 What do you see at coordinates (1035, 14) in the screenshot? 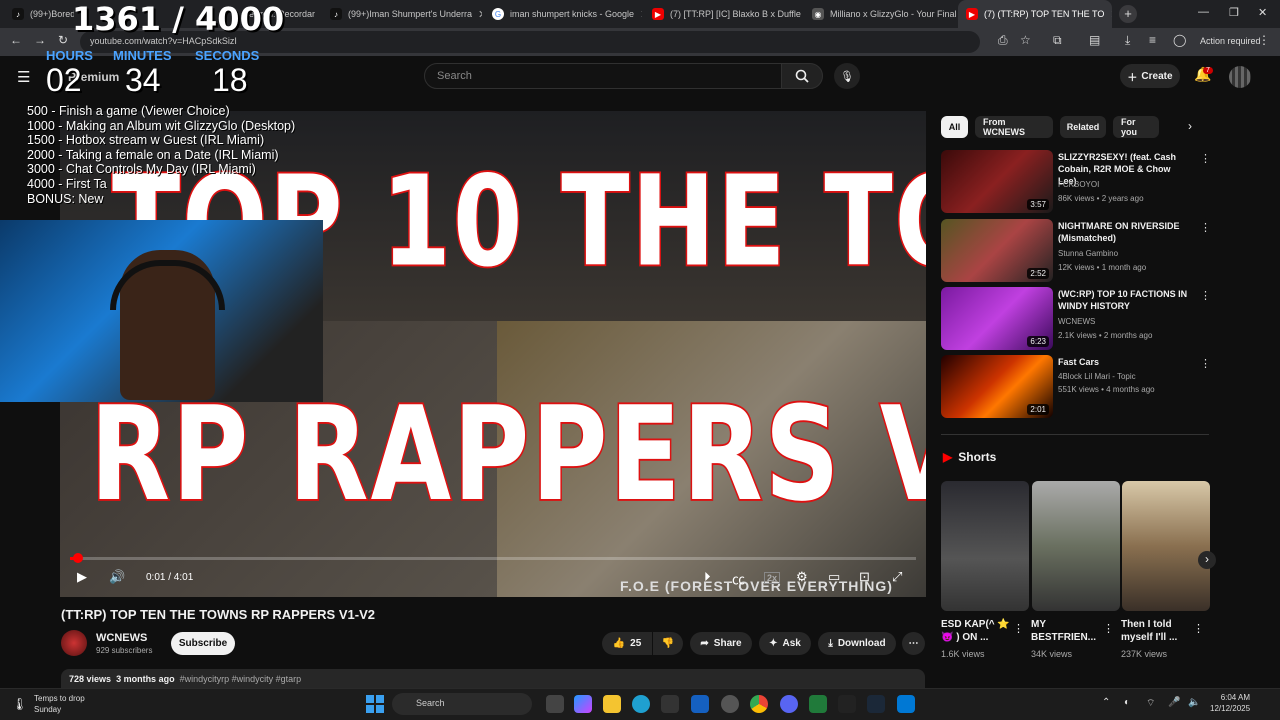
I see `browser-tab-active: ▶(7) (TT:RP) TOP TEN THE TO✕` at bounding box center [1035, 14].